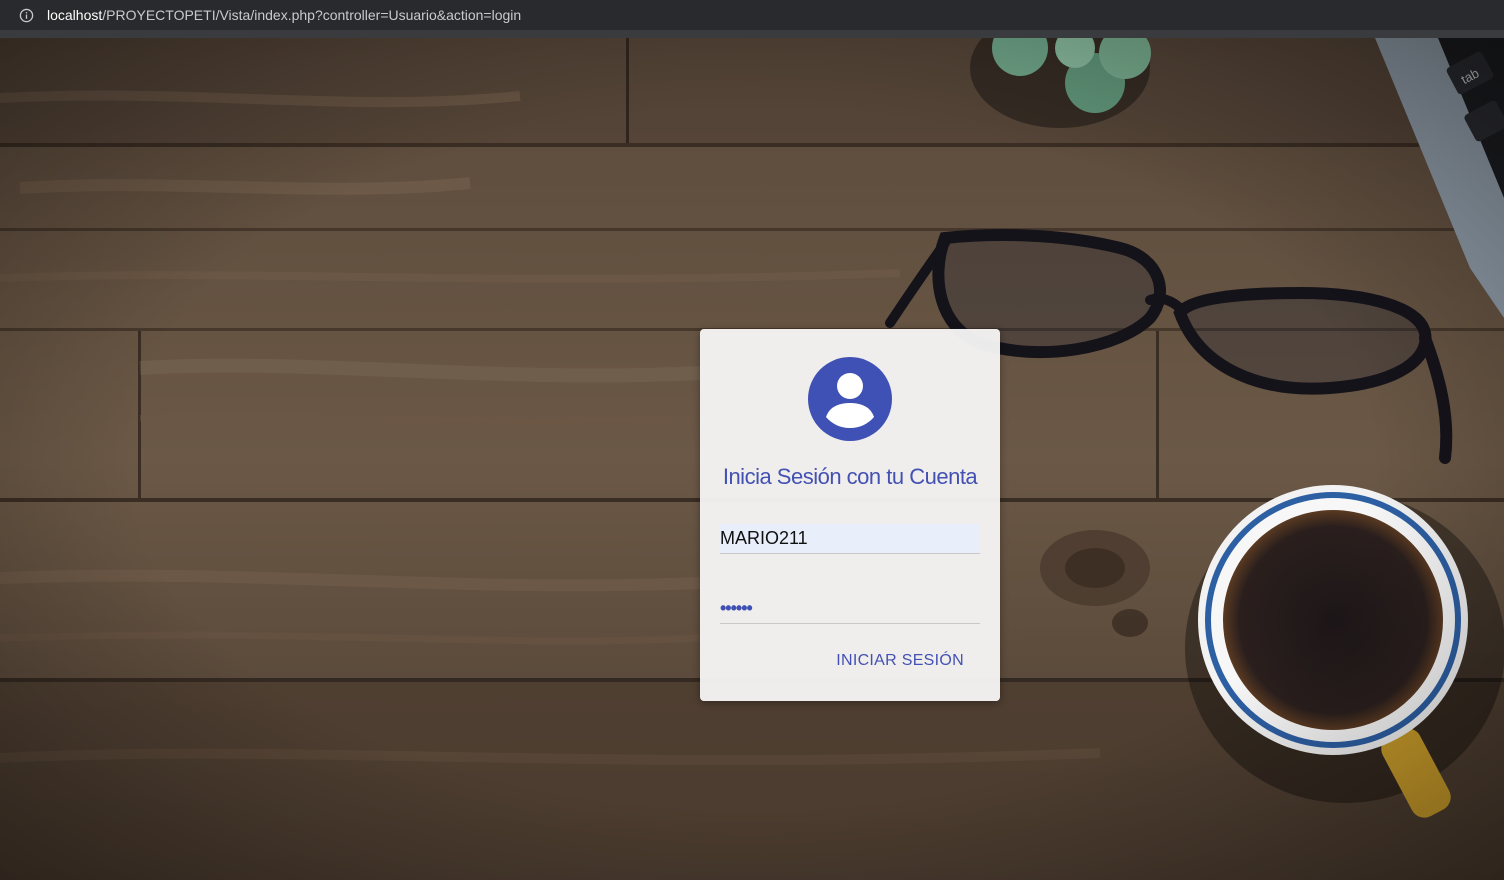  Describe the element at coordinates (75, 15) in the screenshot. I see `url-host: localhost` at that location.